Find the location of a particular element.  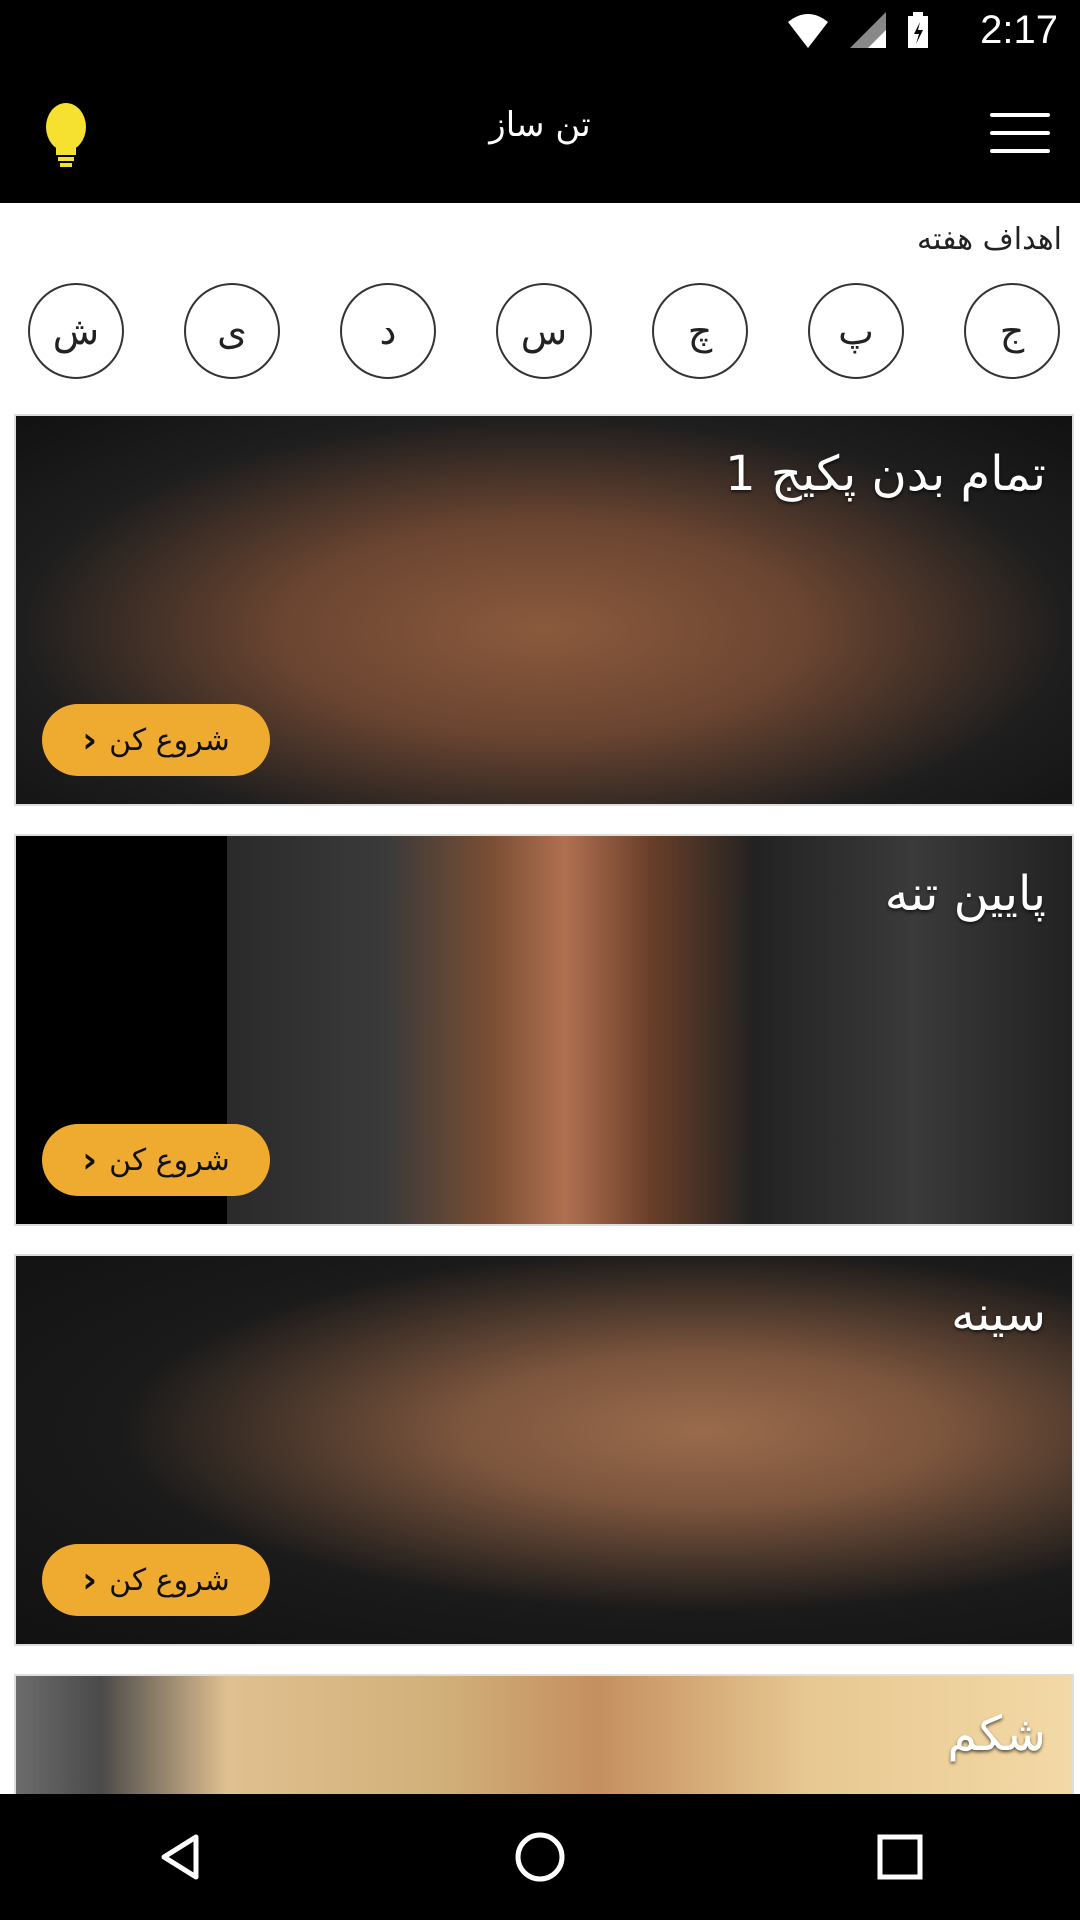

day-circle: ج is located at coordinates (1012, 331).